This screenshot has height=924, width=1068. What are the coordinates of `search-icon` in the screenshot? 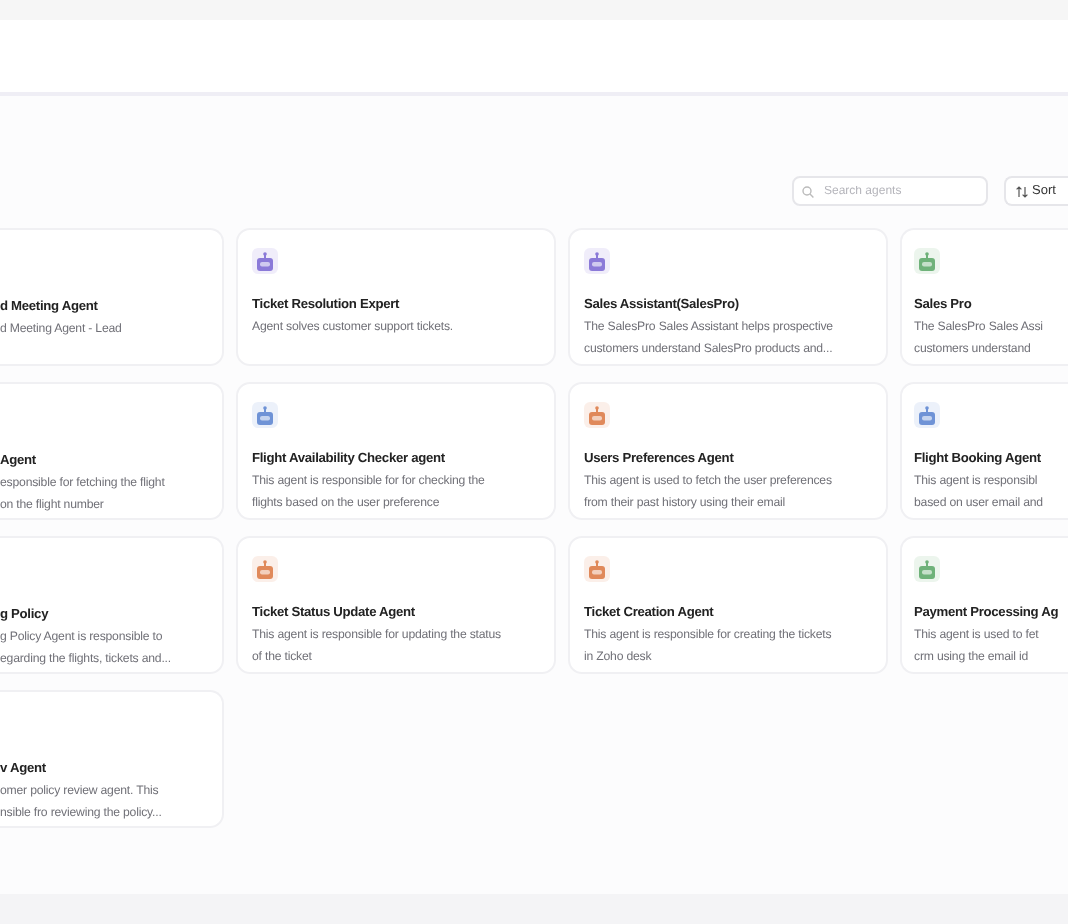 It's located at (808, 191).